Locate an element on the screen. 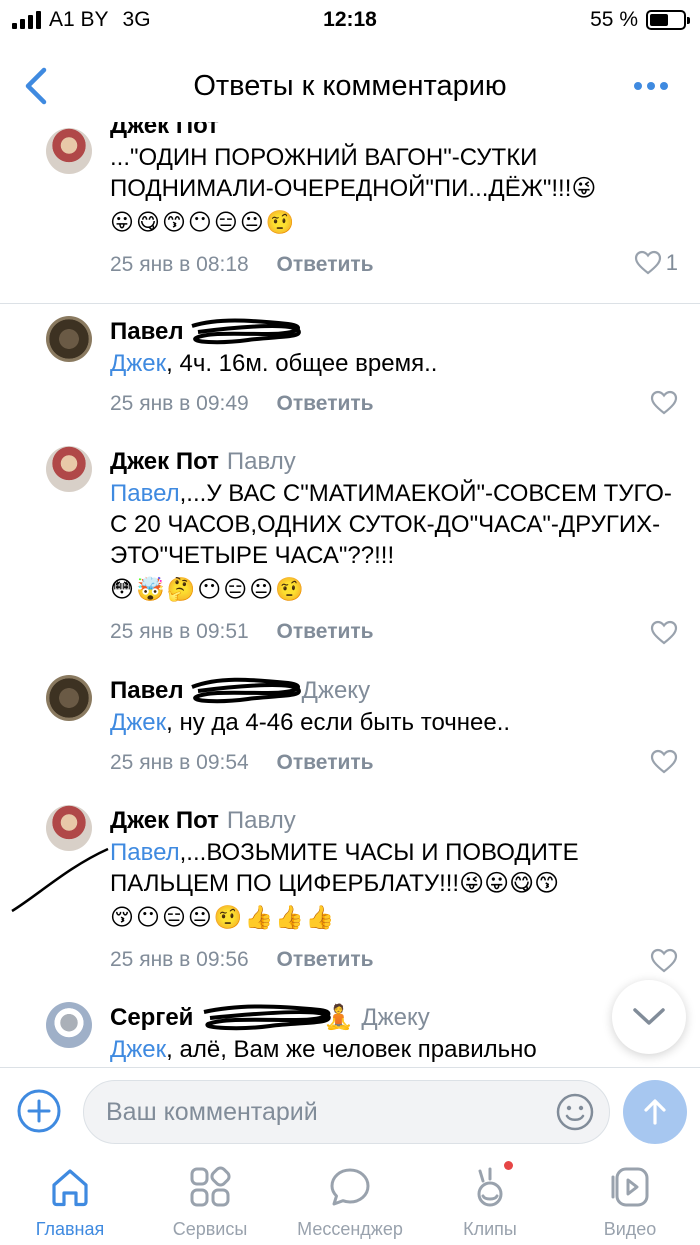 This screenshot has width=700, height=1245. comment-text: Джек, 4ч. 16м. общее время.. is located at coordinates (395, 363).